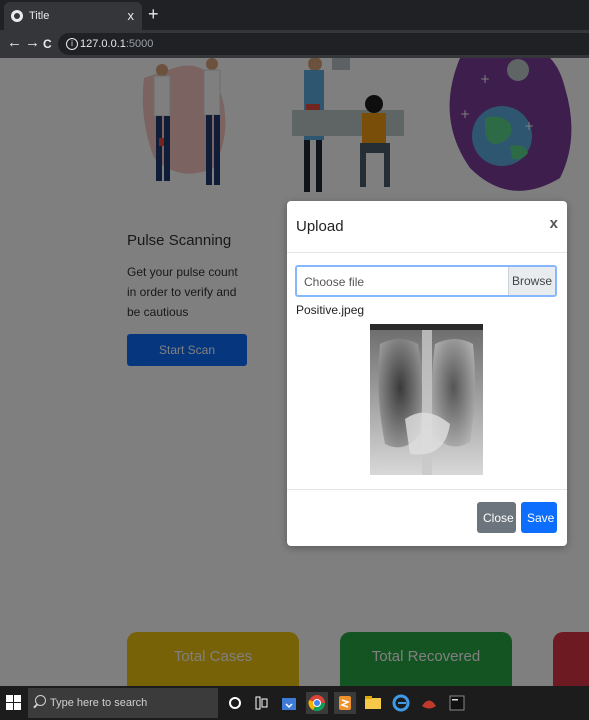 This screenshot has width=589, height=720. I want to click on browser-toolbar: ← → C i 127.0.0.1:5000, so click(294, 44).